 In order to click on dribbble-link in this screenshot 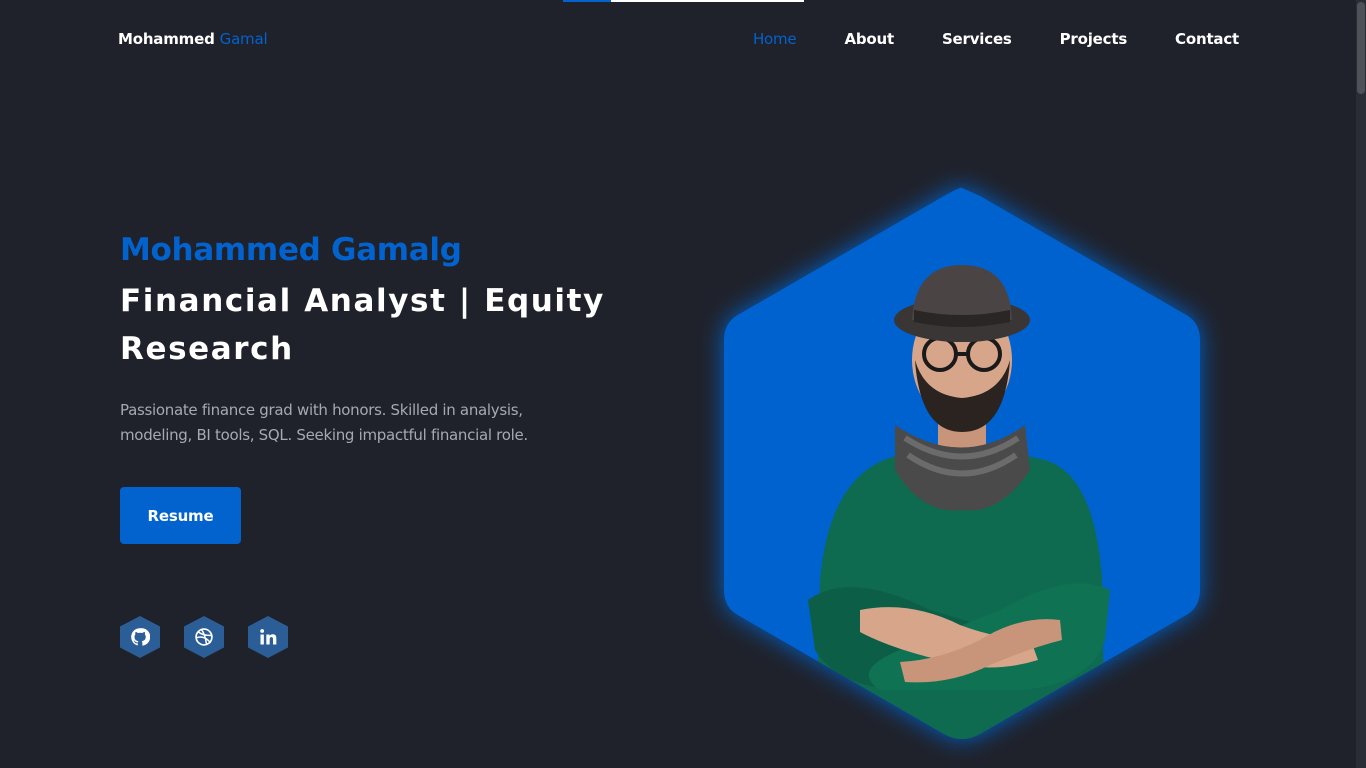, I will do `click(204, 637)`.